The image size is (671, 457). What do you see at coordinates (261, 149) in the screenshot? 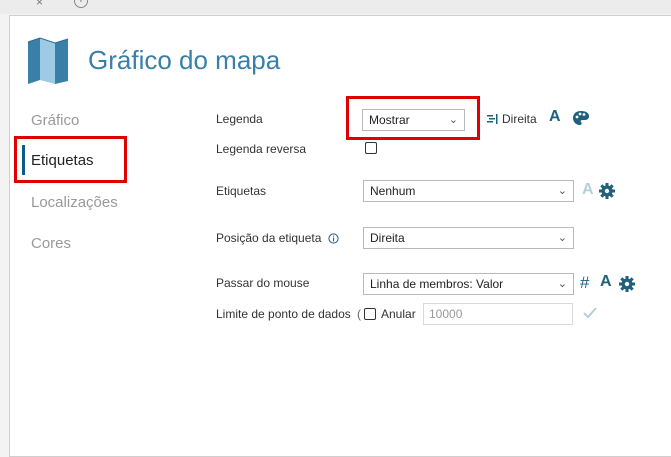
I see `reverse-legend-label: Legenda reversa` at bounding box center [261, 149].